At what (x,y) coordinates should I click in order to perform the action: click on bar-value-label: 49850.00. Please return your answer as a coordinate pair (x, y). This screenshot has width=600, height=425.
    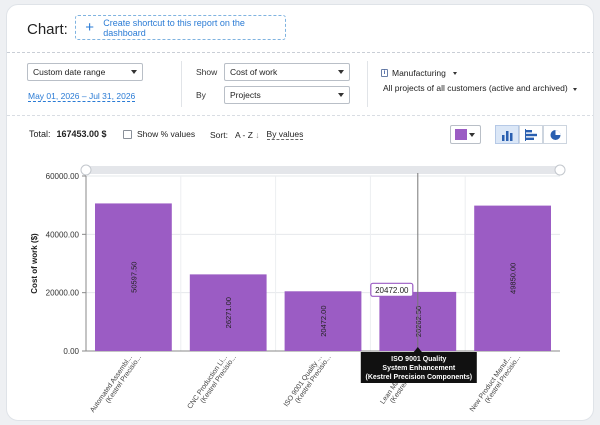
    Looking at the image, I should click on (513, 278).